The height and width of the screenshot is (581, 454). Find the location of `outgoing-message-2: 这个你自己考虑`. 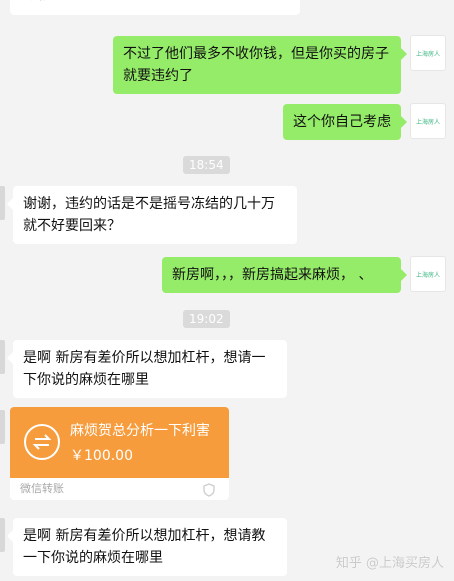

outgoing-message-2: 这个你自己考虑 is located at coordinates (345, 122).